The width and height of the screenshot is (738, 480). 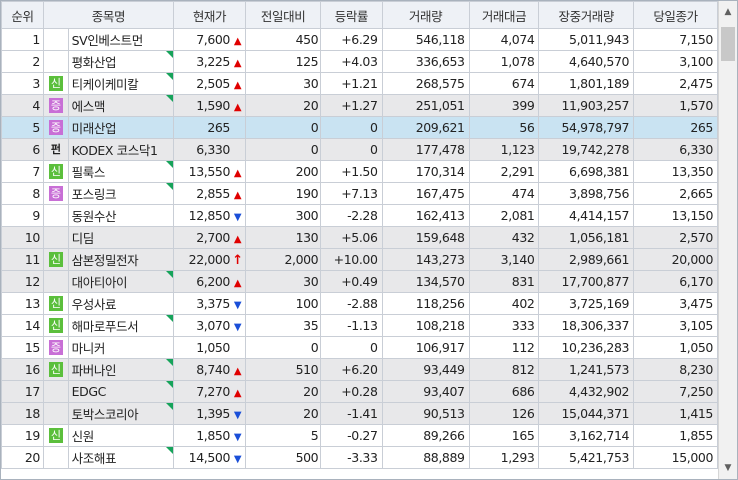 I want to click on cell-name: 신원, so click(x=120, y=435).